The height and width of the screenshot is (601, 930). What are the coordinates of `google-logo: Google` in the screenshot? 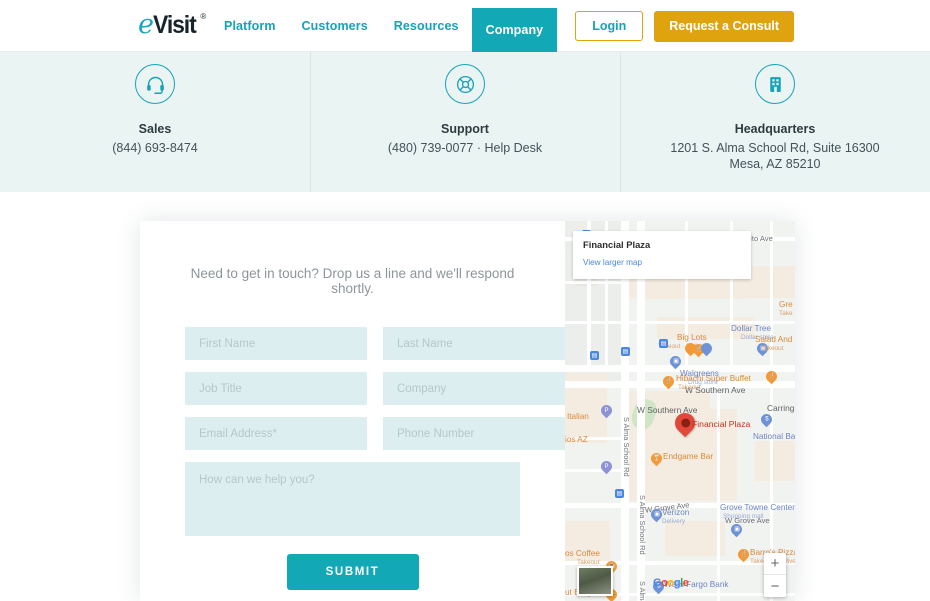 It's located at (671, 583).